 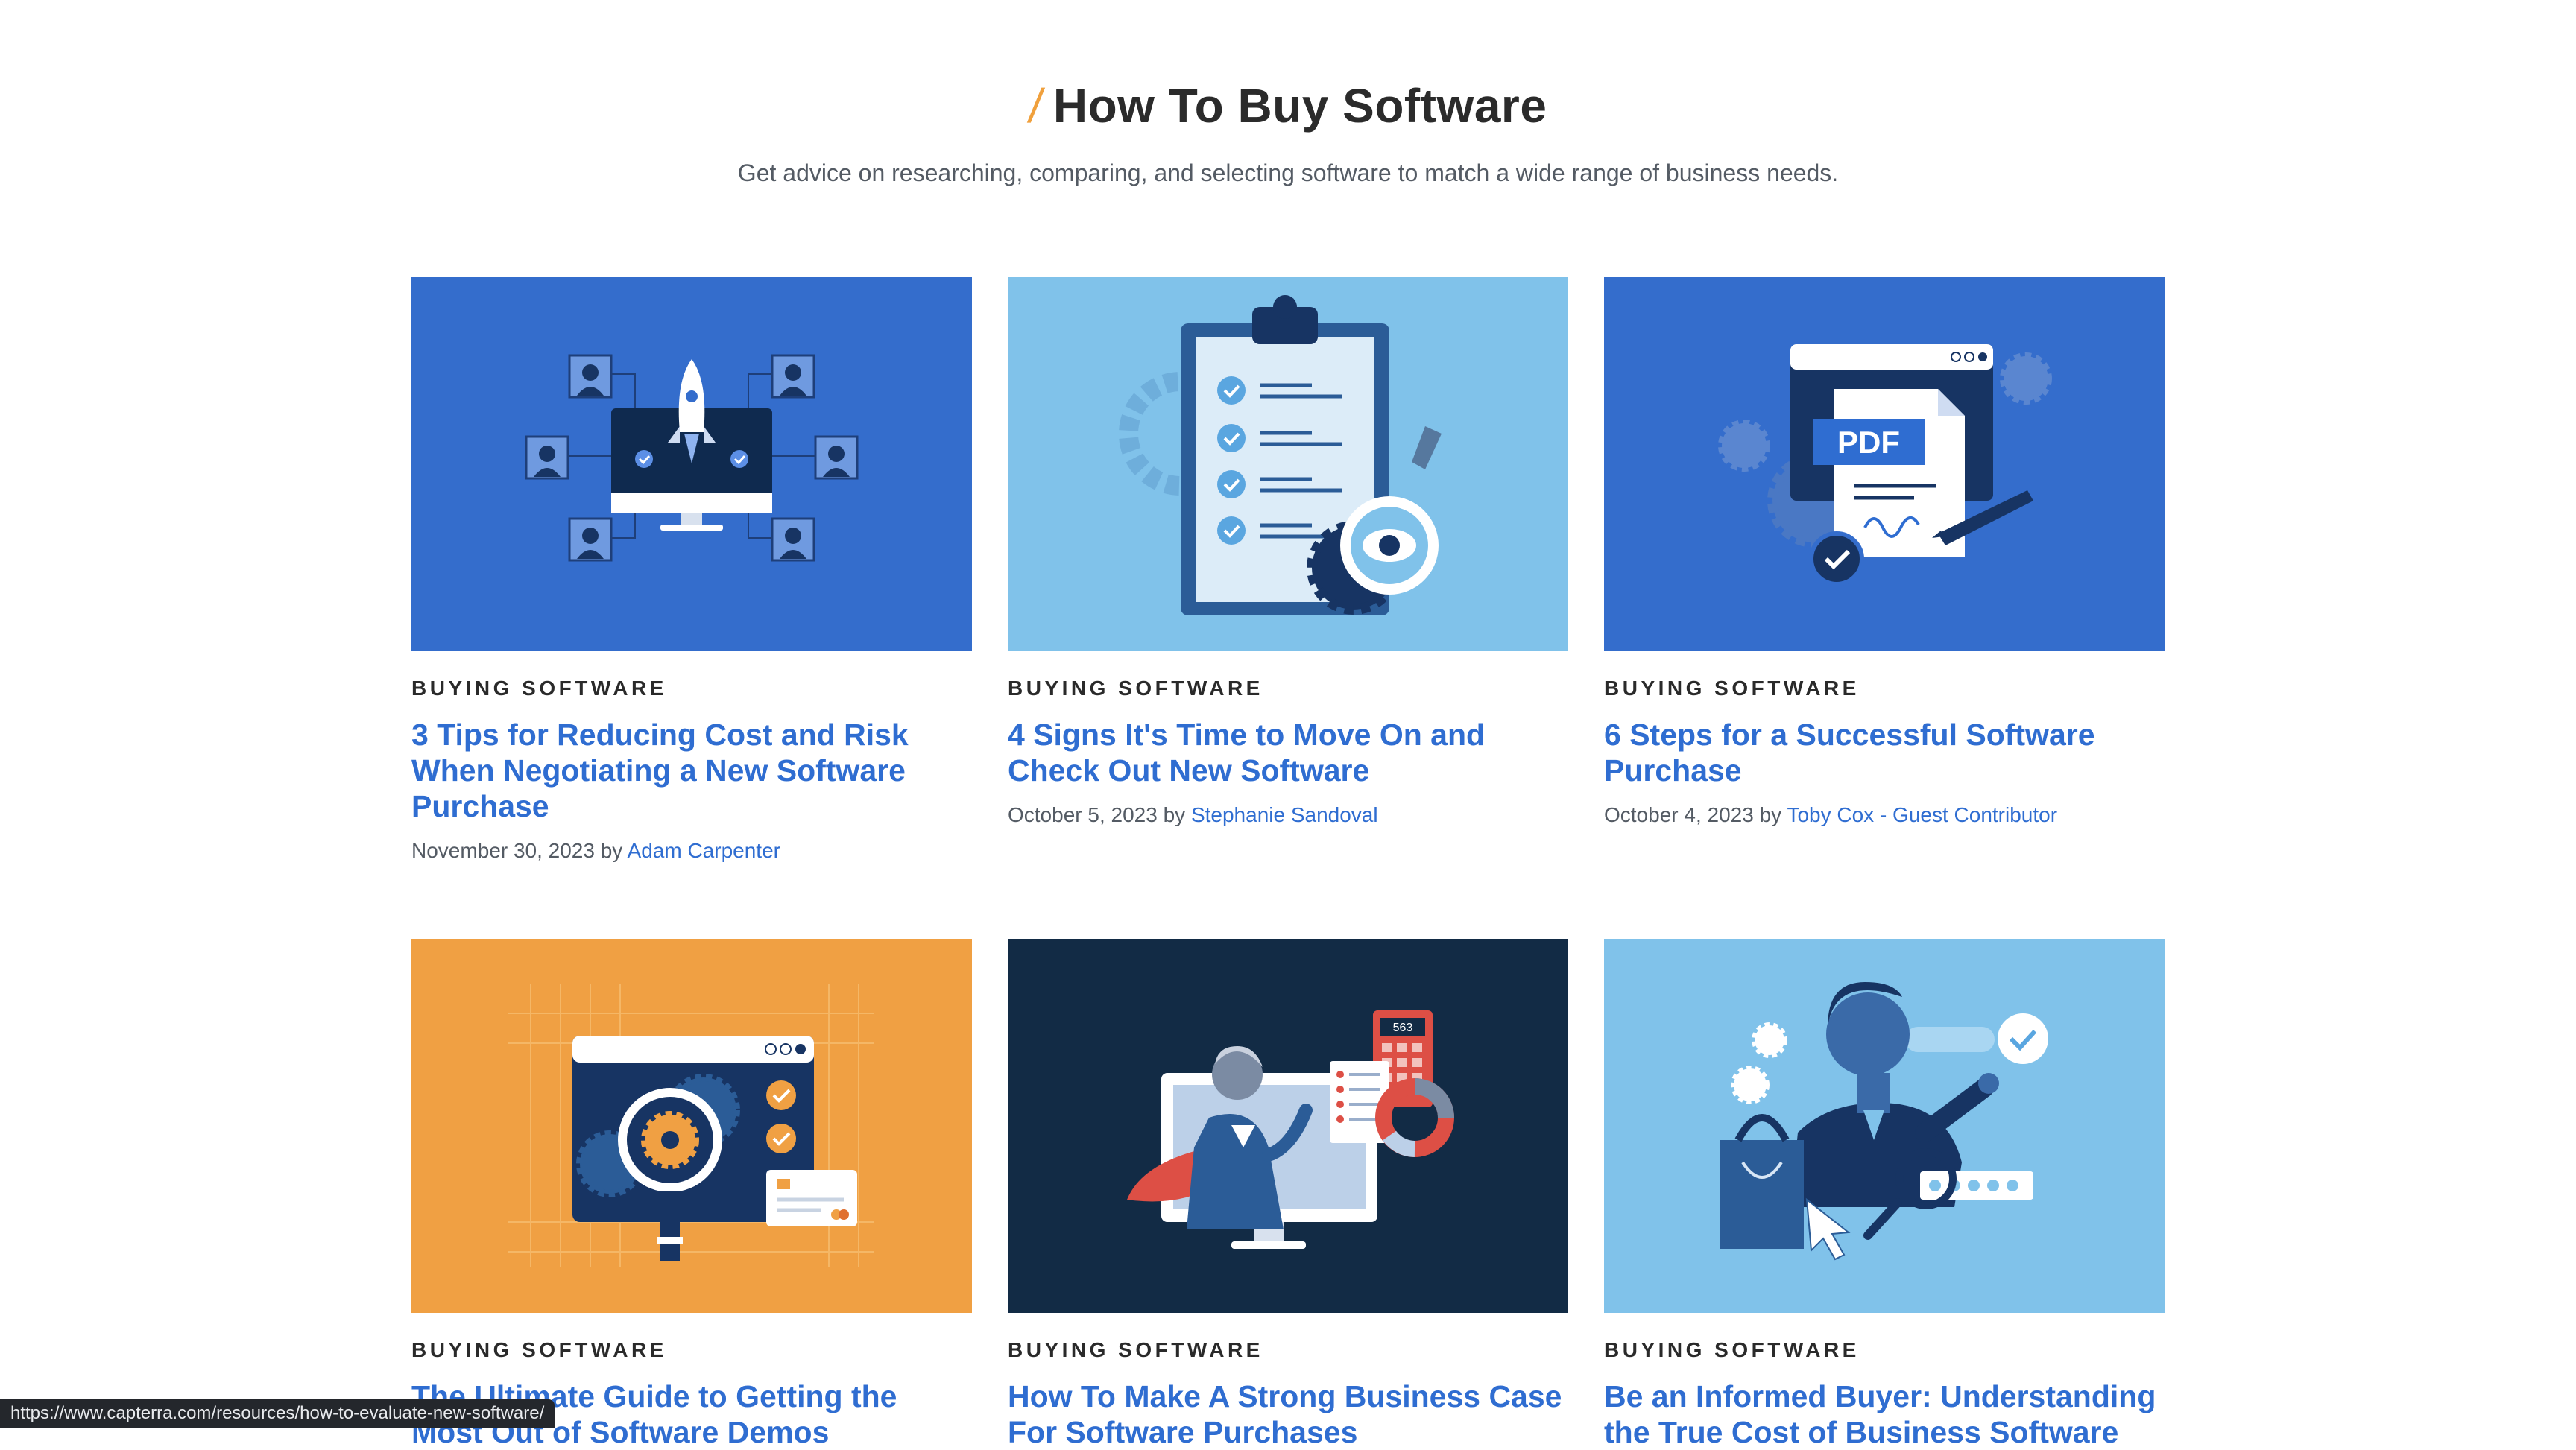 I want to click on article-thumbnail: 563, so click(x=1288, y=1126).